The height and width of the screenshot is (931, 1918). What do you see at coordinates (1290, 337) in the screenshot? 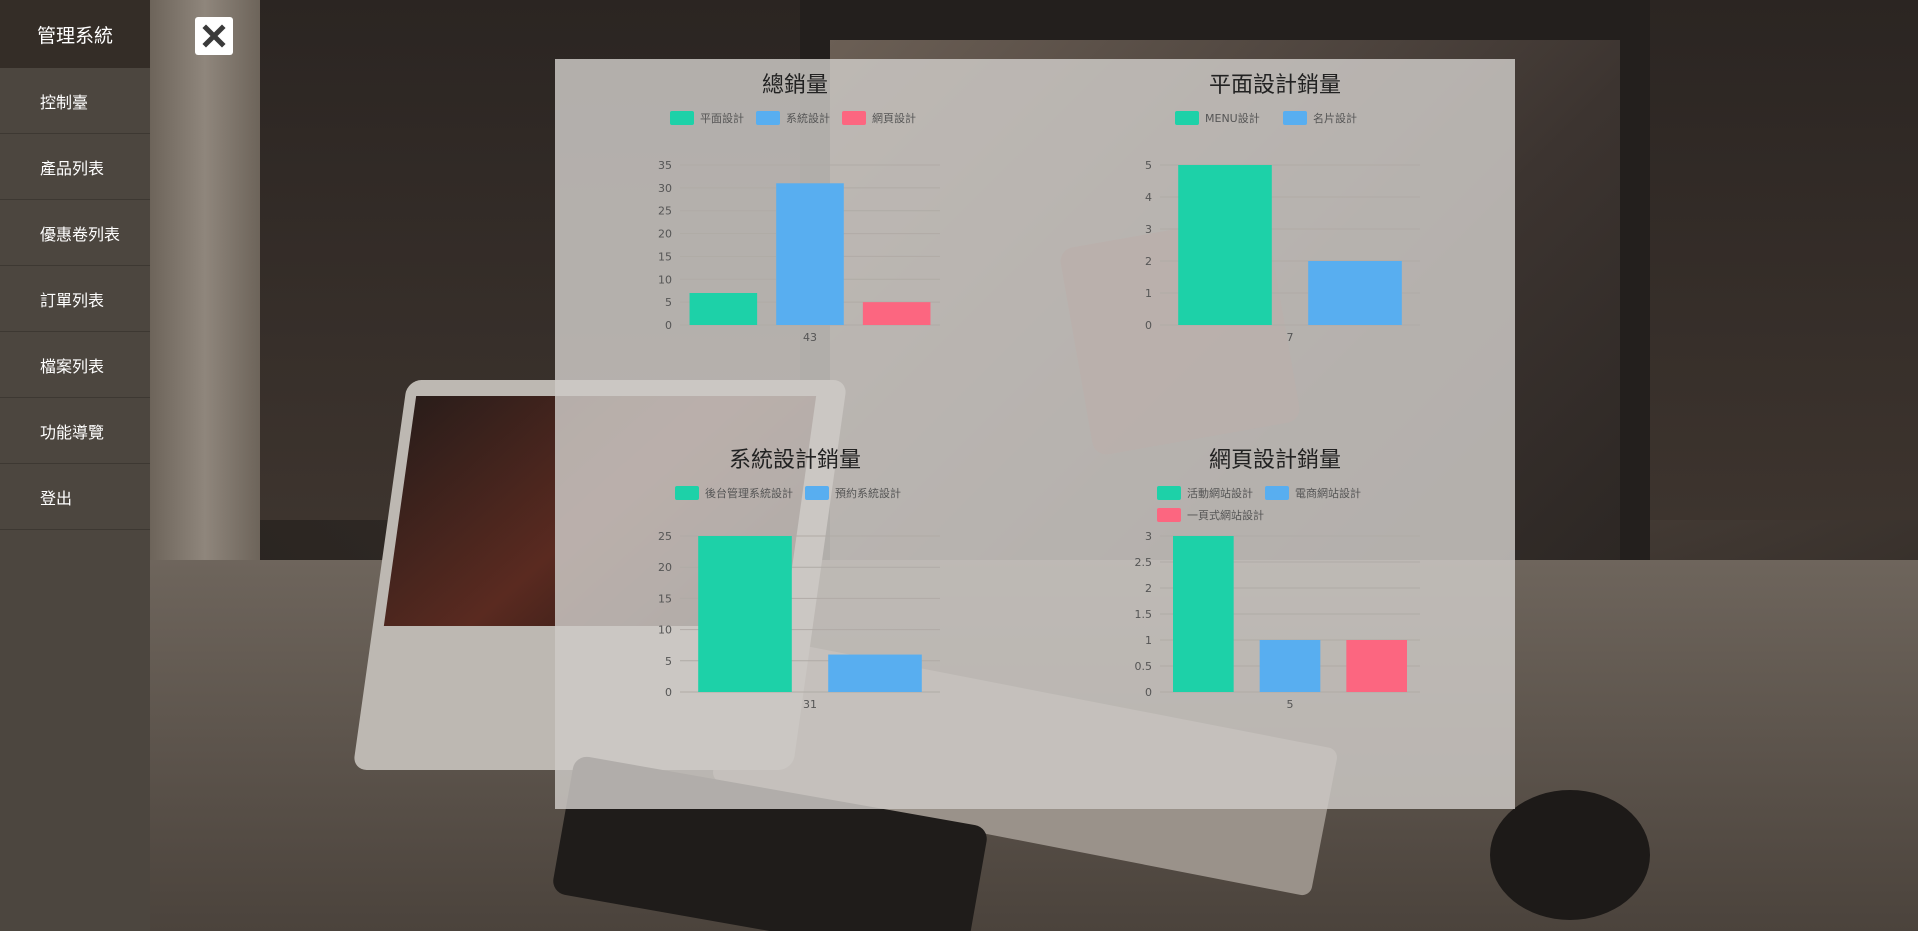
I see `x-tick-label: 7` at bounding box center [1290, 337].